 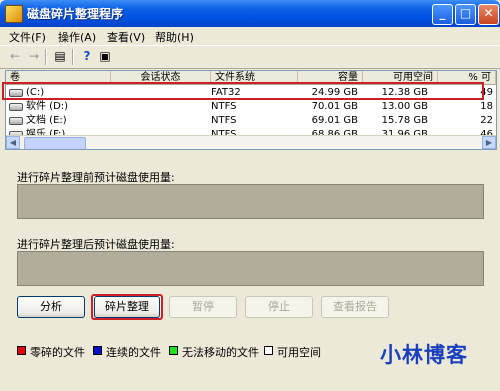 What do you see at coordinates (250, 201) in the screenshot?
I see `before-usage-display` at bounding box center [250, 201].